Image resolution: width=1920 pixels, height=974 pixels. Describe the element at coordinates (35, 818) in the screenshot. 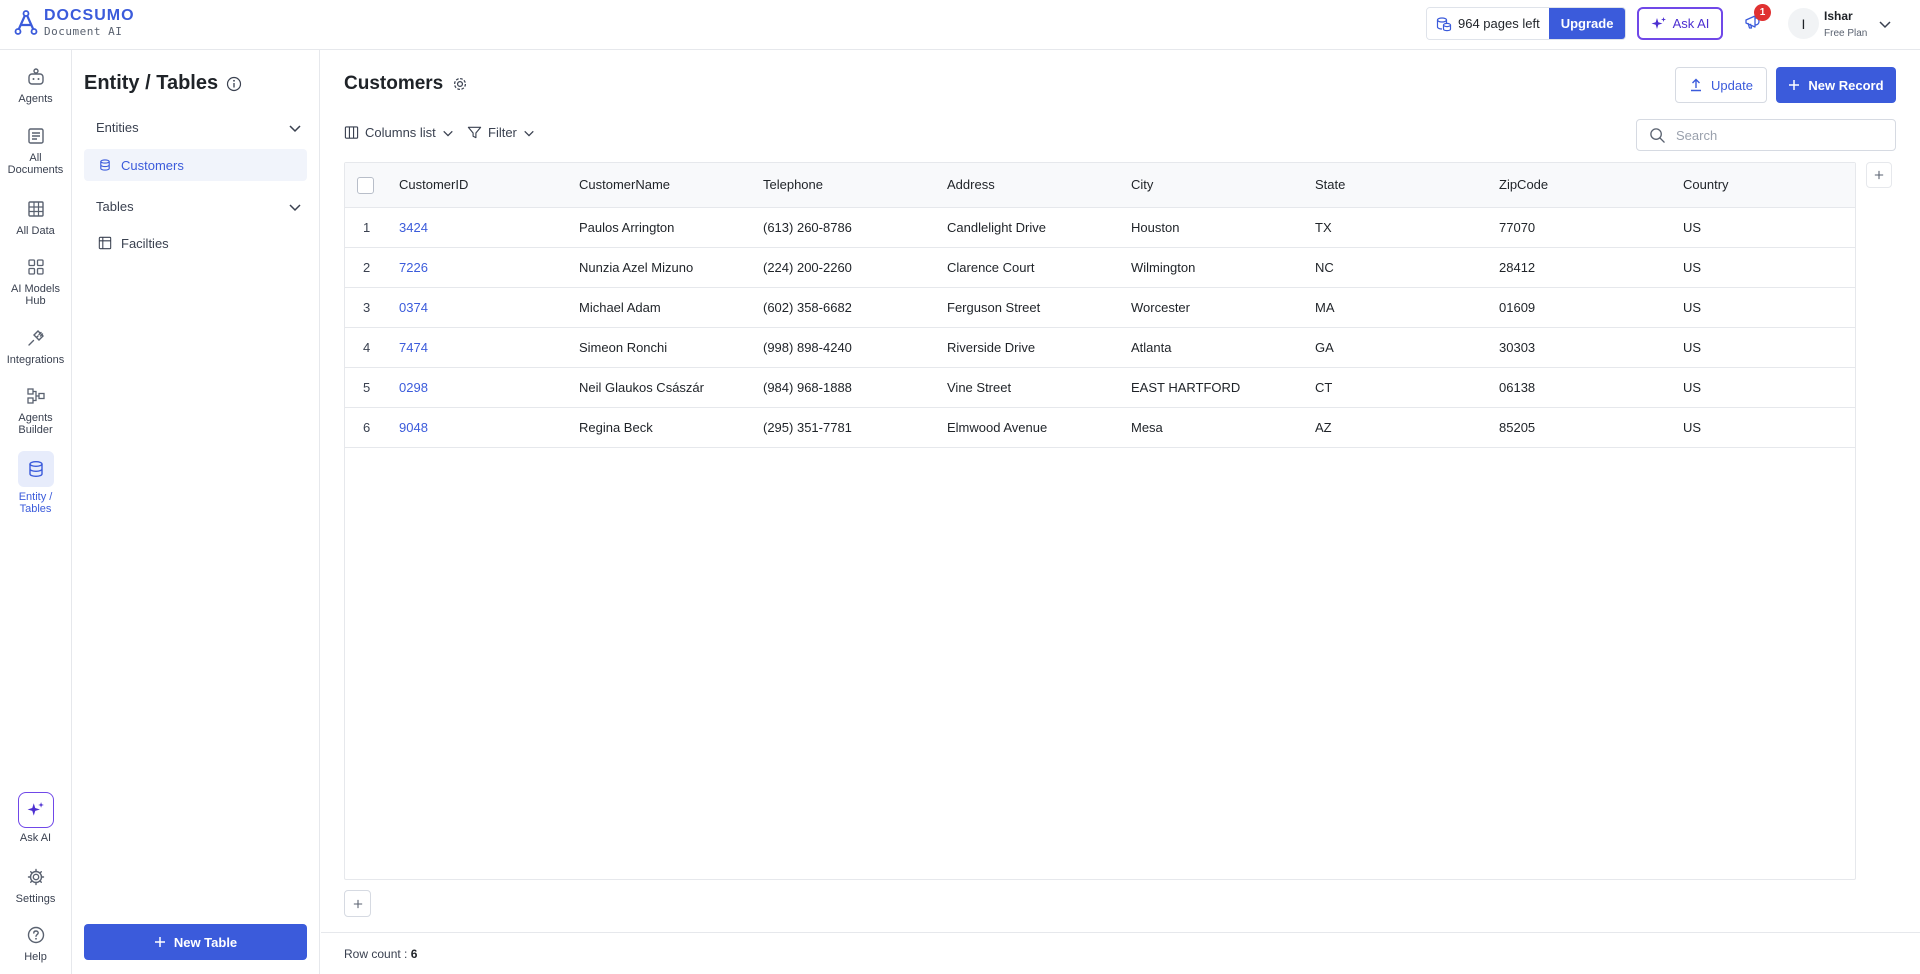

I see `nav-ask-ai: Ask AI` at that location.